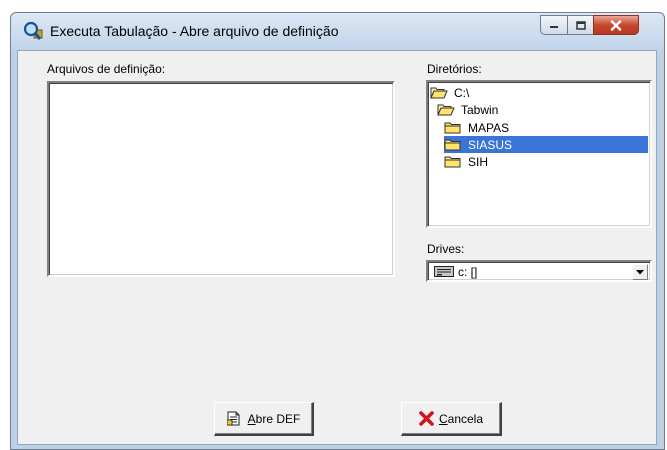  Describe the element at coordinates (465, 418) in the screenshot. I see `cancel-label: ancela` at that location.